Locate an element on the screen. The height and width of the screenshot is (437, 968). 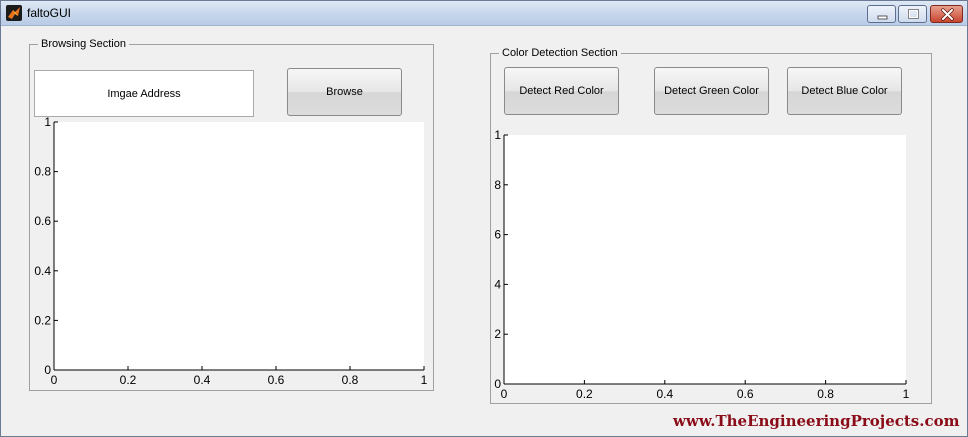
left-axes-y-tick-label: 0.2 is located at coordinates (42, 320).